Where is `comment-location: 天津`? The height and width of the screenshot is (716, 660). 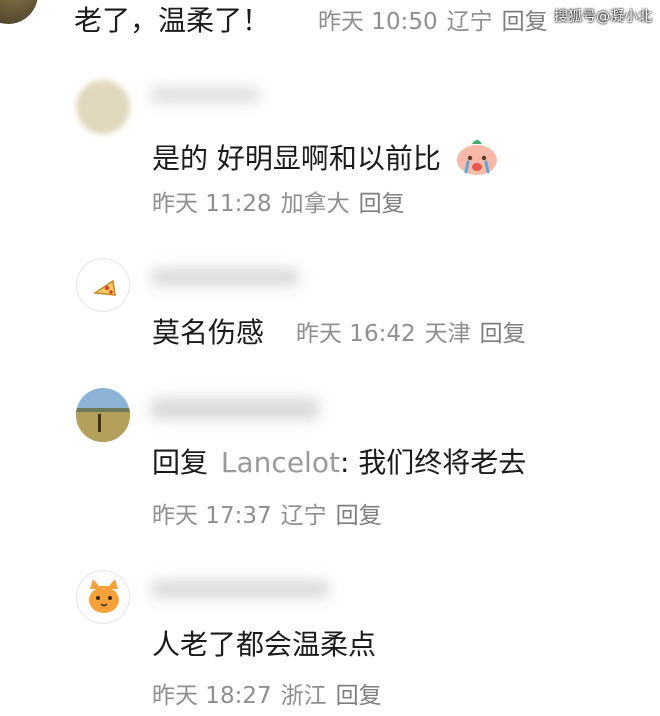 comment-location: 天津 is located at coordinates (447, 334).